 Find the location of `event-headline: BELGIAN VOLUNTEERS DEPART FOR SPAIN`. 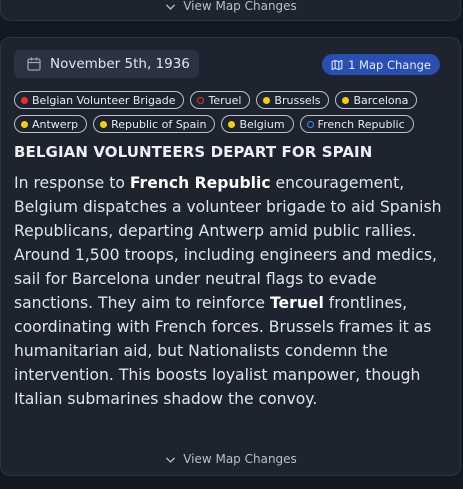

event-headline: BELGIAN VOLUNTEERS DEPART FOR SPAIN is located at coordinates (193, 152).